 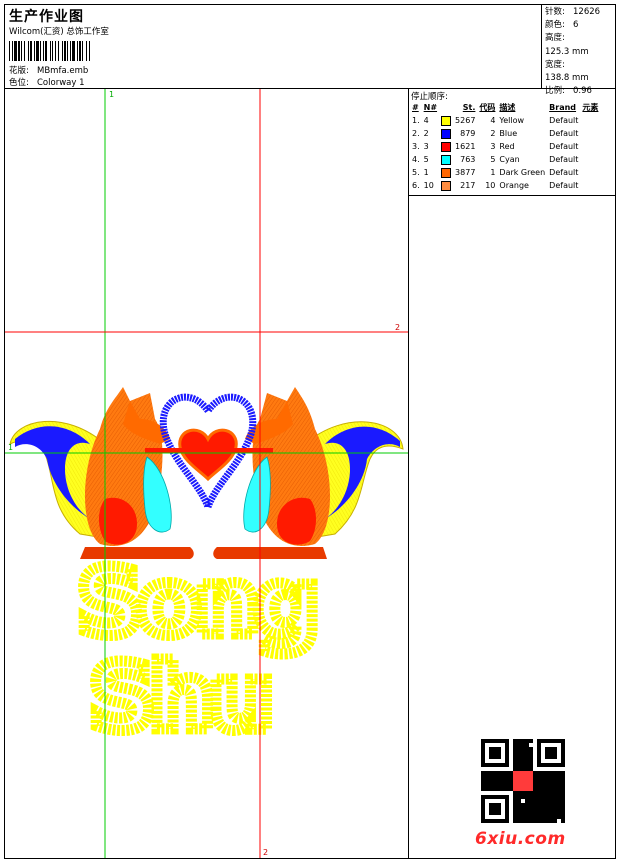 What do you see at coordinates (46, 17) in the screenshot?
I see `page-title: 生产作业图` at bounding box center [46, 17].